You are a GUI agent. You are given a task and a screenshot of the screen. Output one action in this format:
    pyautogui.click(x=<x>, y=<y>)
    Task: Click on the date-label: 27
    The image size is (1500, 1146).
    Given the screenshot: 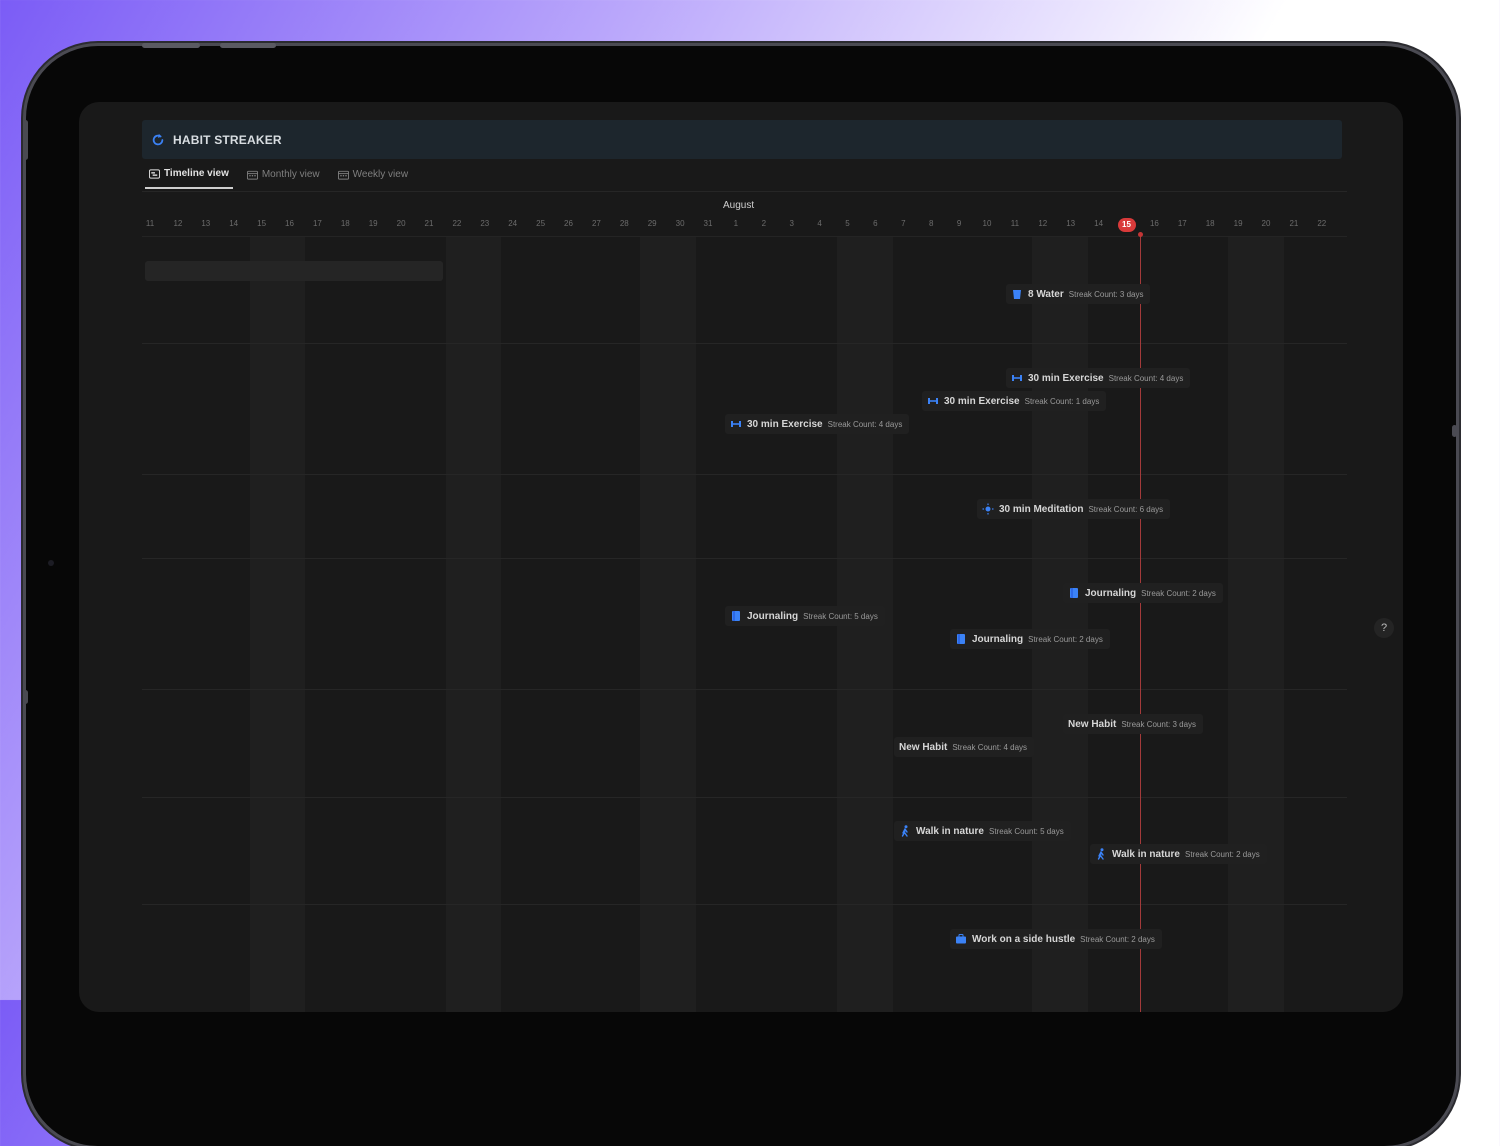 What is the action you would take?
    pyautogui.click(x=596, y=223)
    